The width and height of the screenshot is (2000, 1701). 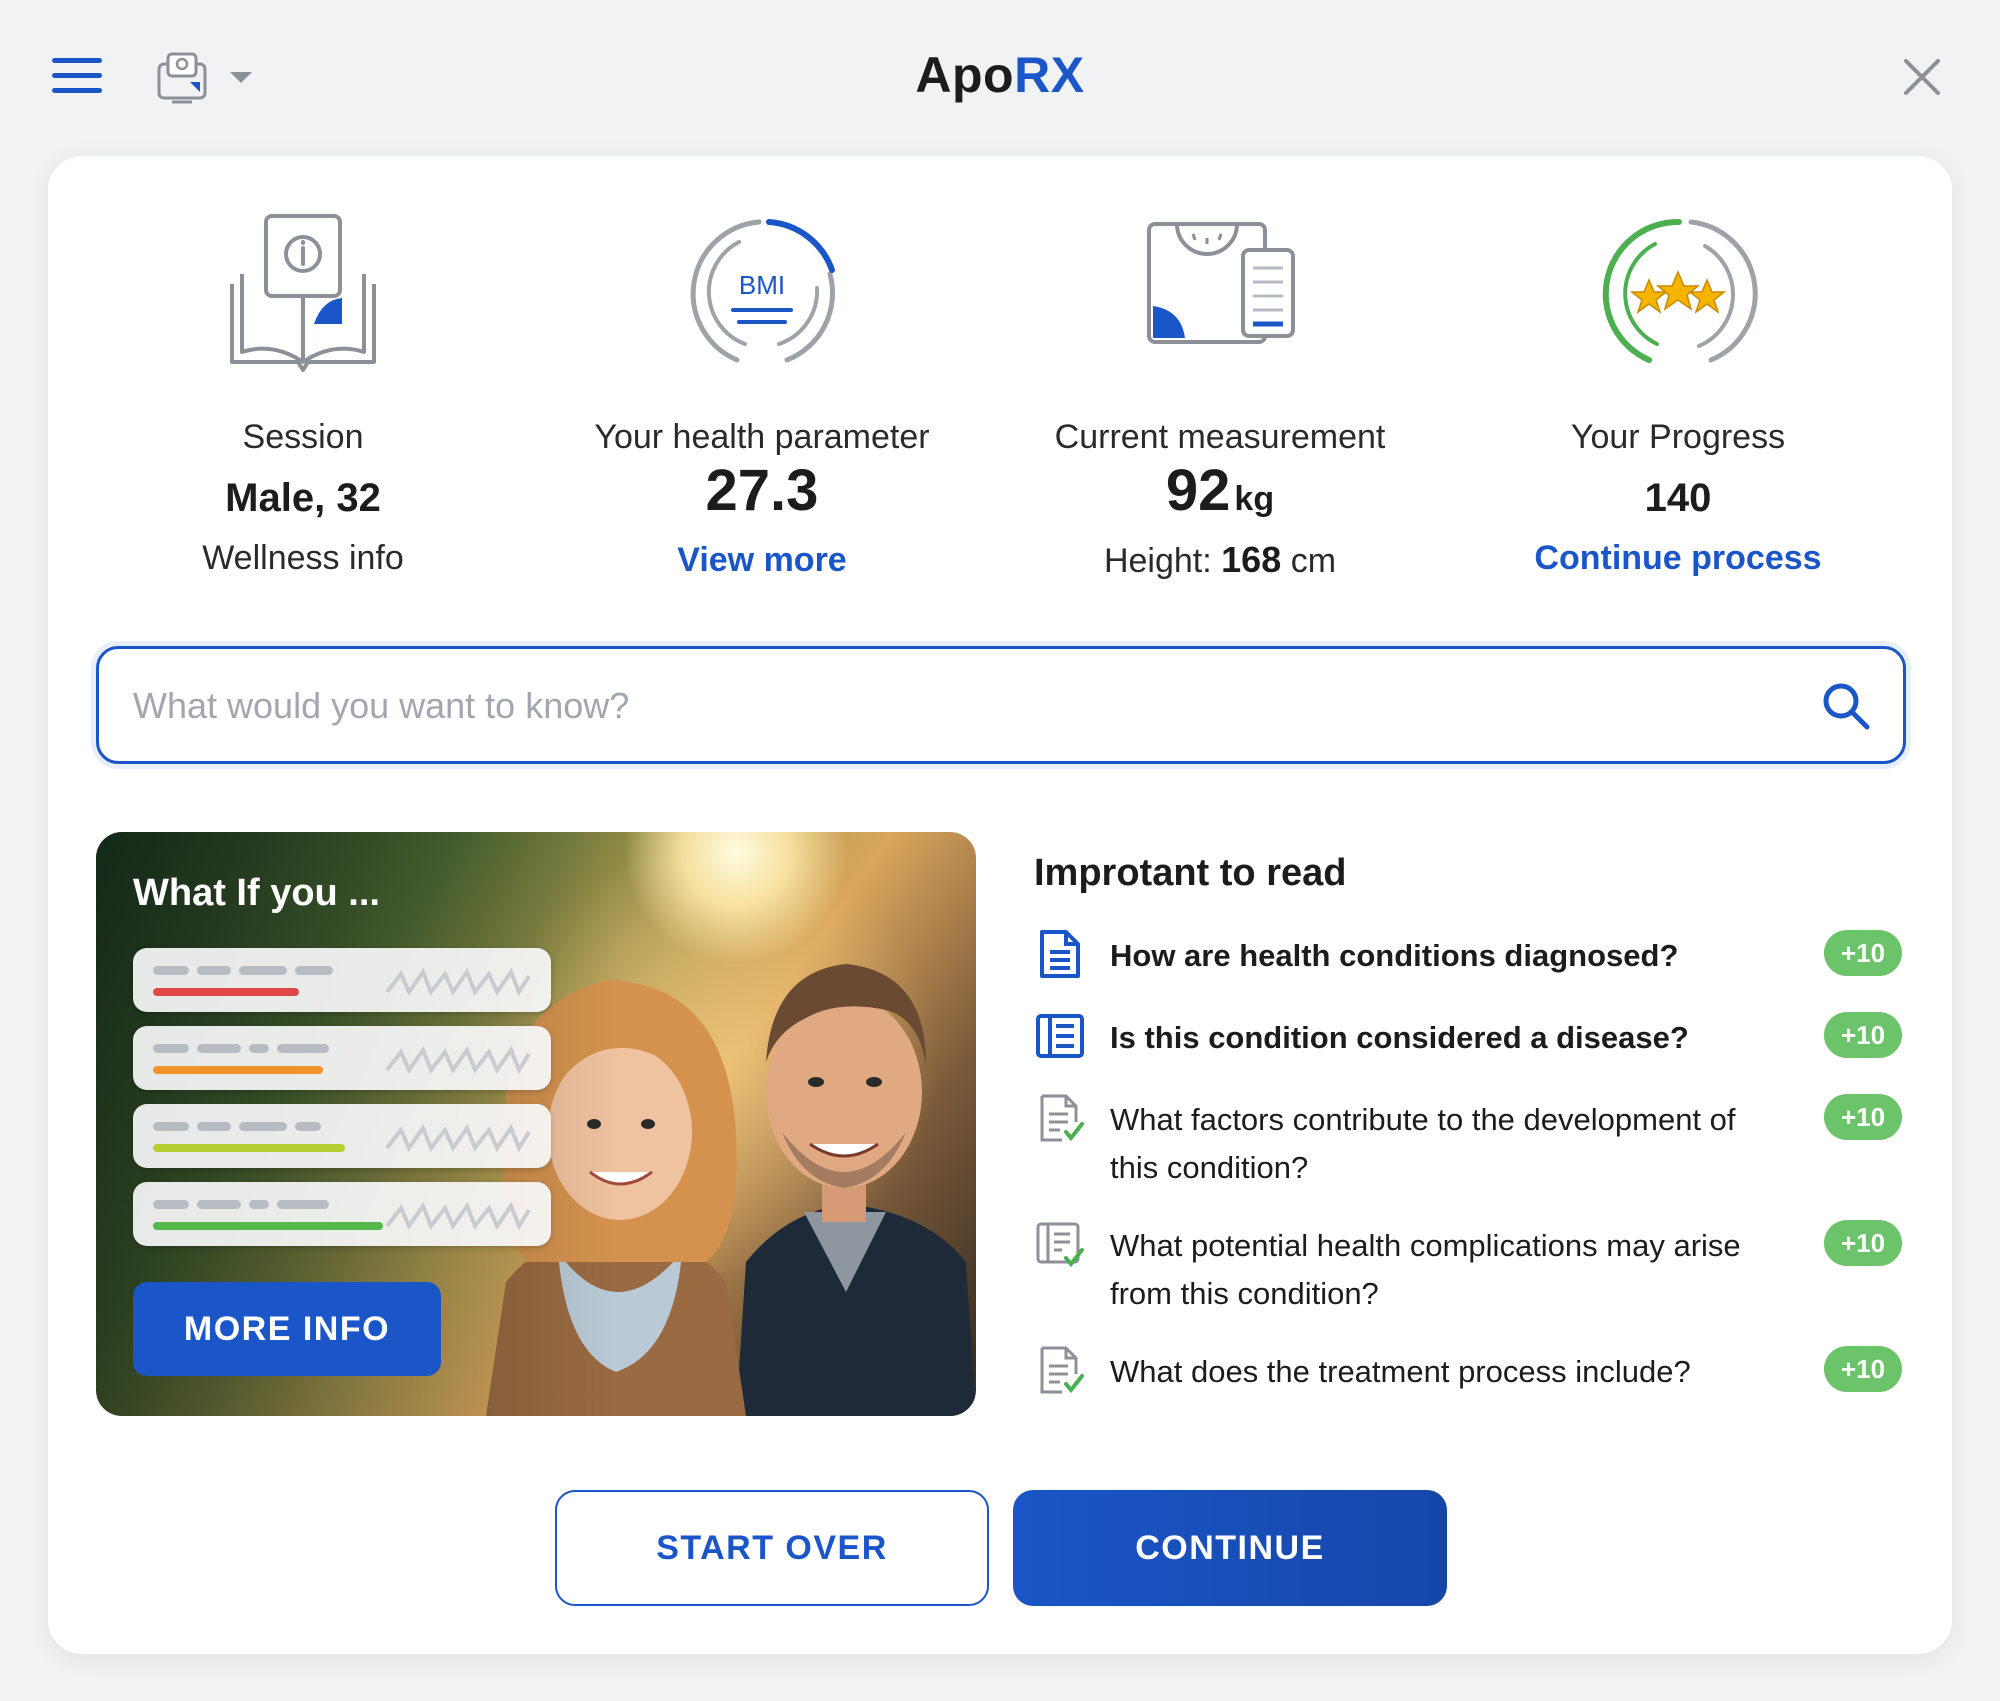 I want to click on stat-label: Your health parameter, so click(x=762, y=437).